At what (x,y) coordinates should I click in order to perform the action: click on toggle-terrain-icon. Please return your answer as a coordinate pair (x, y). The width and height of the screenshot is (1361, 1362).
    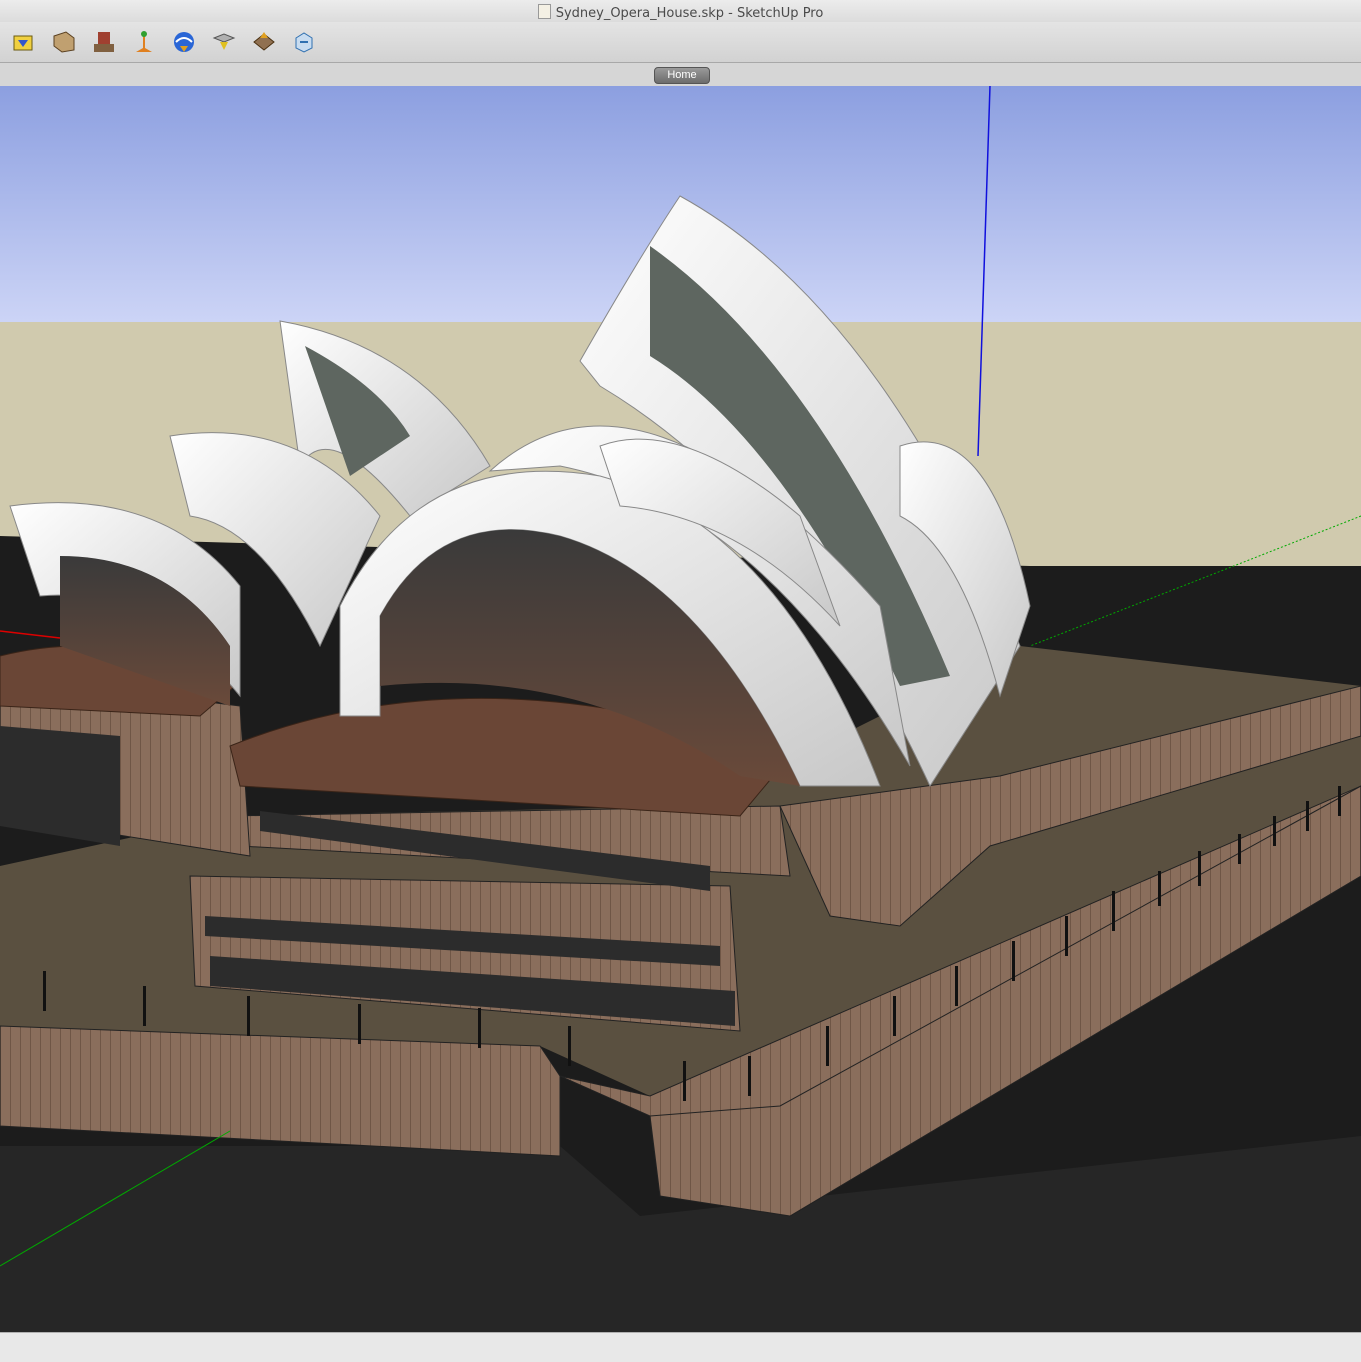
    Looking at the image, I should click on (184, 42).